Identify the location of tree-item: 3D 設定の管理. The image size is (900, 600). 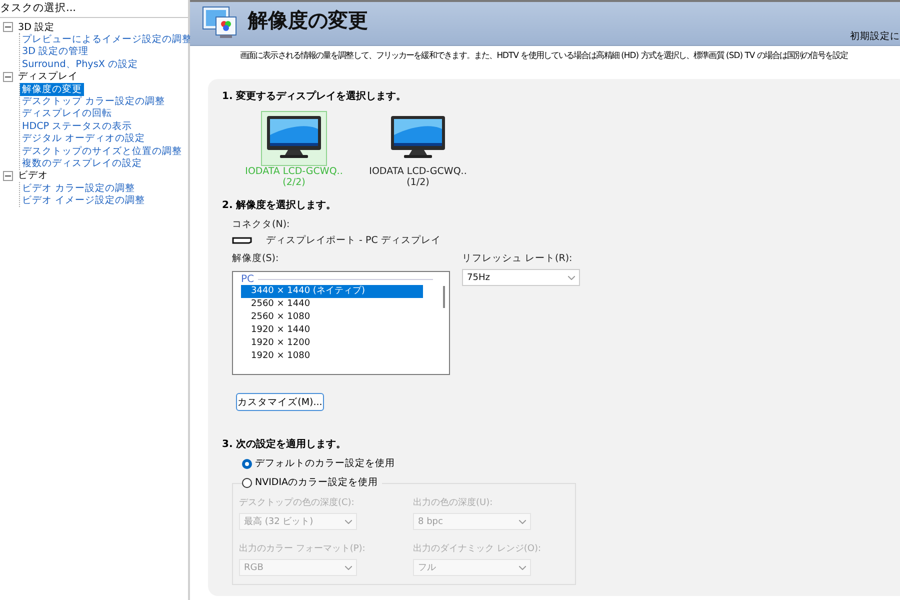
(55, 51).